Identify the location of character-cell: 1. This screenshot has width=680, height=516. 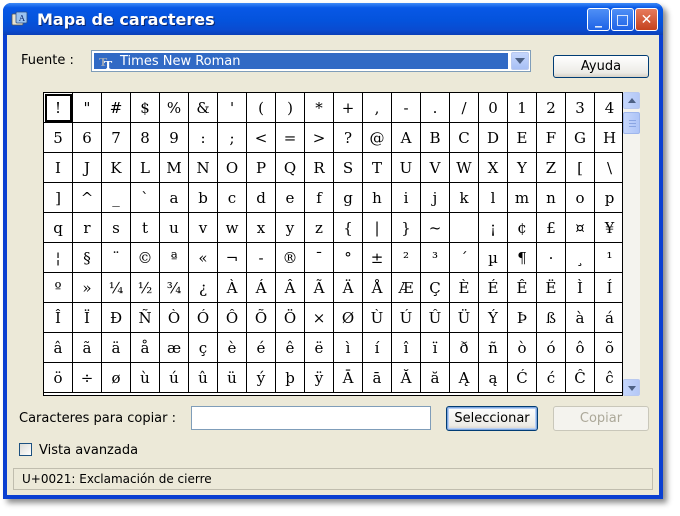
(522, 108).